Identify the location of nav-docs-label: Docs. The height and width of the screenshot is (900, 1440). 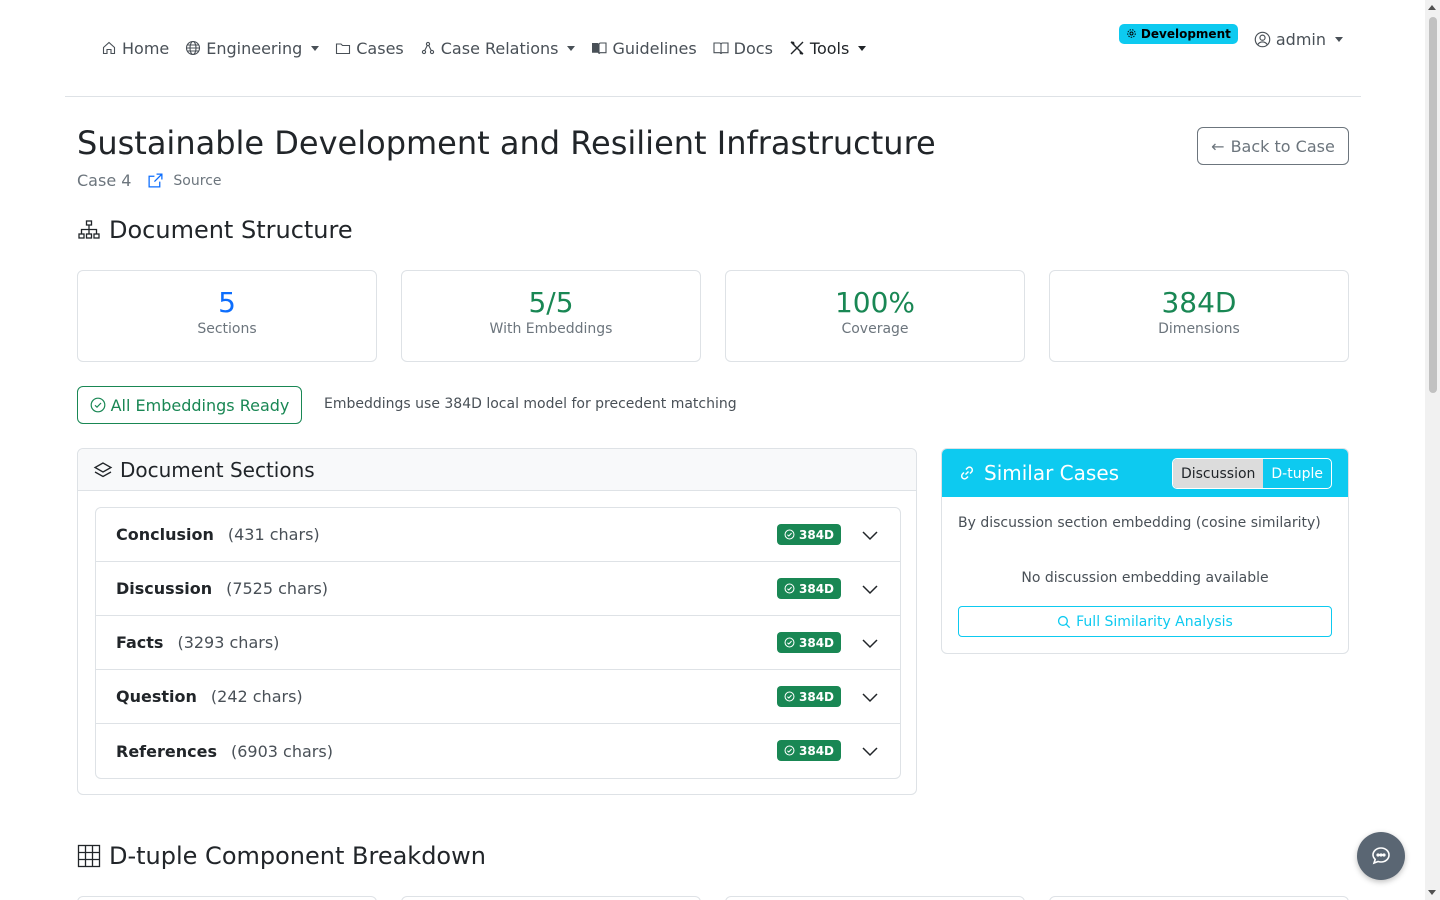
(753, 48).